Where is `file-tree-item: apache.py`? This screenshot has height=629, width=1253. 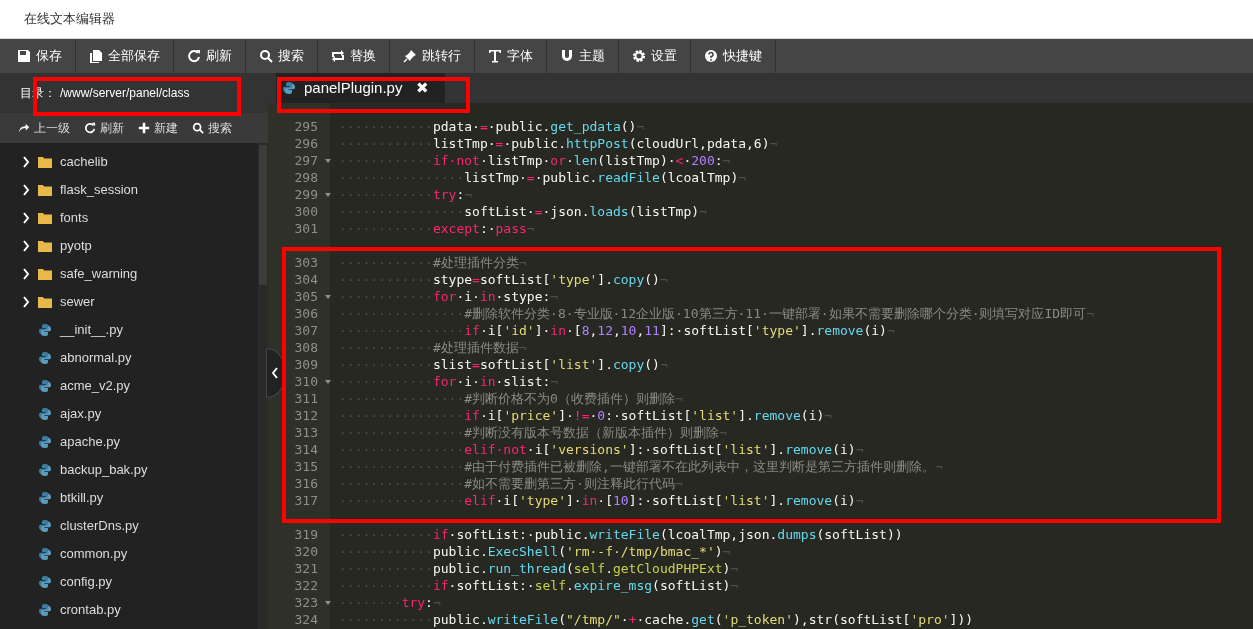 file-tree-item: apache.py is located at coordinates (129, 442).